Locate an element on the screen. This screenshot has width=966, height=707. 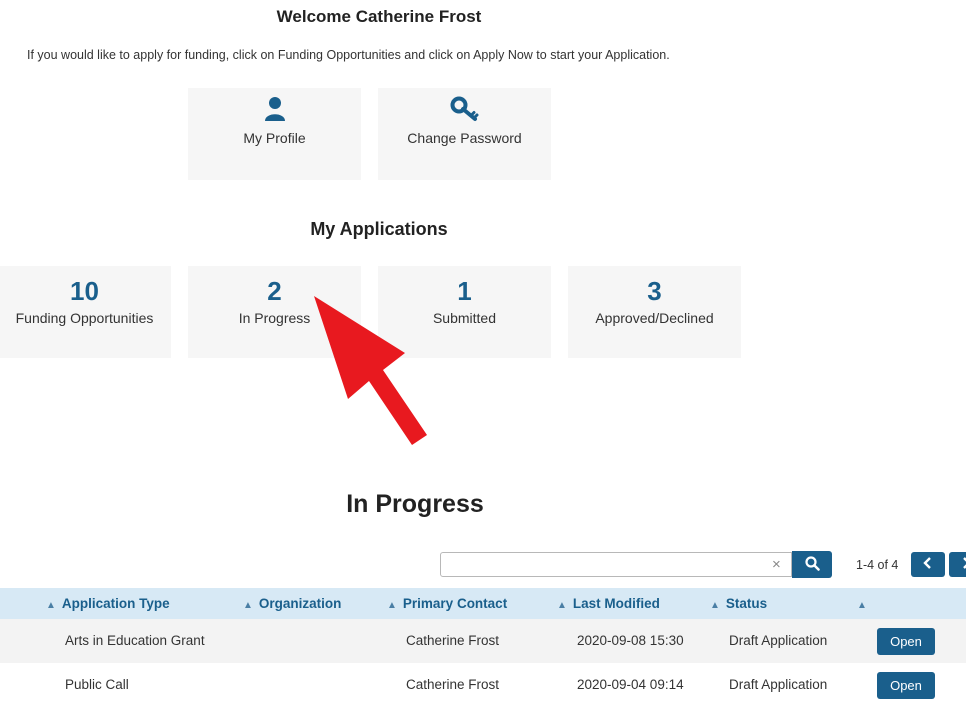
tile-count: 2 is located at coordinates (274, 291).